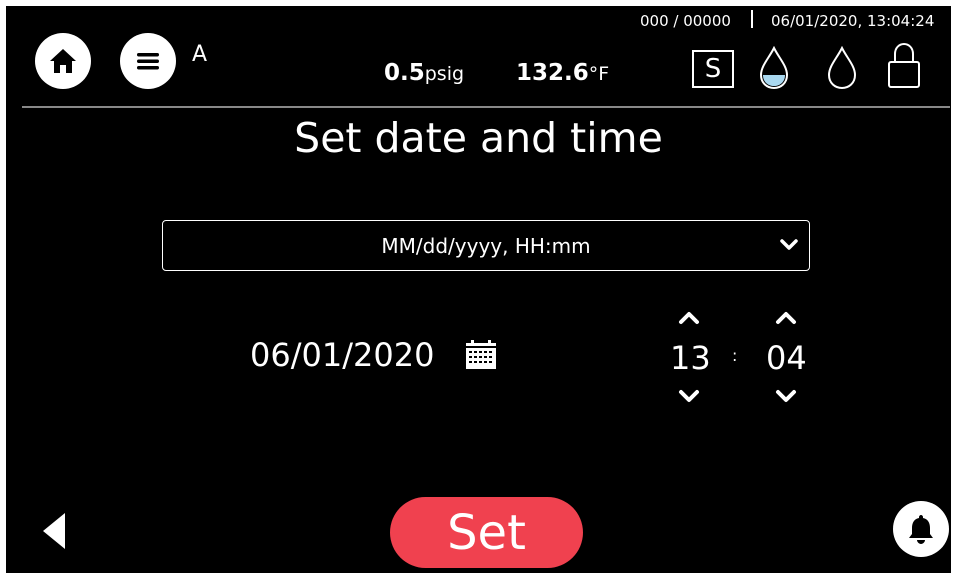 The height and width of the screenshot is (577, 955). I want to click on status-s-box: S, so click(713, 69).